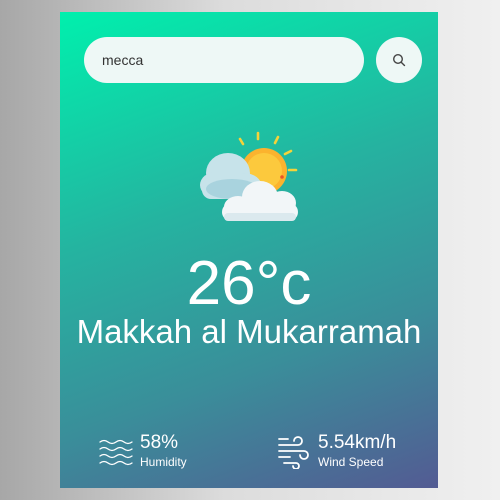  I want to click on wind-detail: 5.54km/h Wind Speed, so click(336, 451).